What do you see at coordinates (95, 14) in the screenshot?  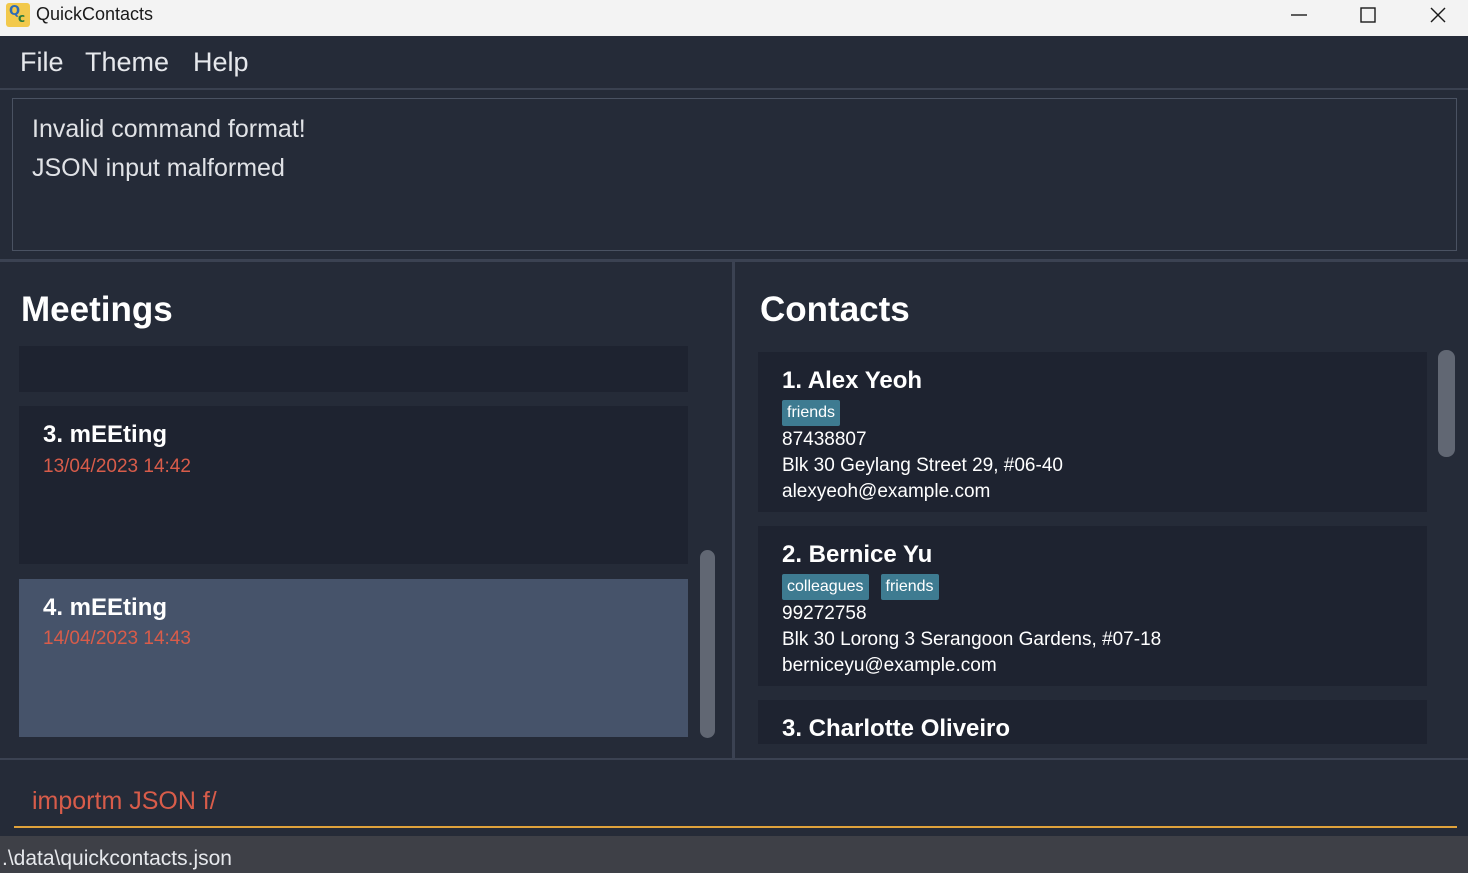 I see `window-title: QuickContacts` at bounding box center [95, 14].